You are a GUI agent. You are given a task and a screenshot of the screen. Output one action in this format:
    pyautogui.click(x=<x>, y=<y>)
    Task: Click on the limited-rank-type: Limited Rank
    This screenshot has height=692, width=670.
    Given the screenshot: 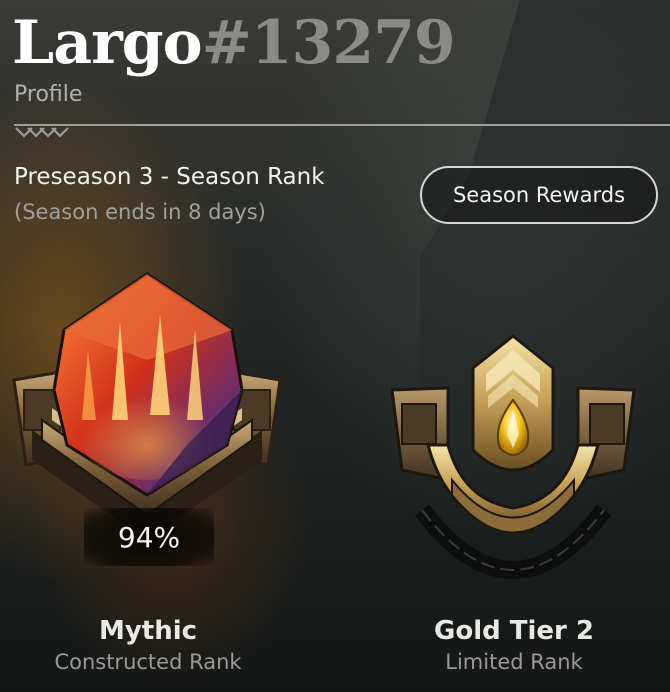 What is the action you would take?
    pyautogui.click(x=514, y=662)
    